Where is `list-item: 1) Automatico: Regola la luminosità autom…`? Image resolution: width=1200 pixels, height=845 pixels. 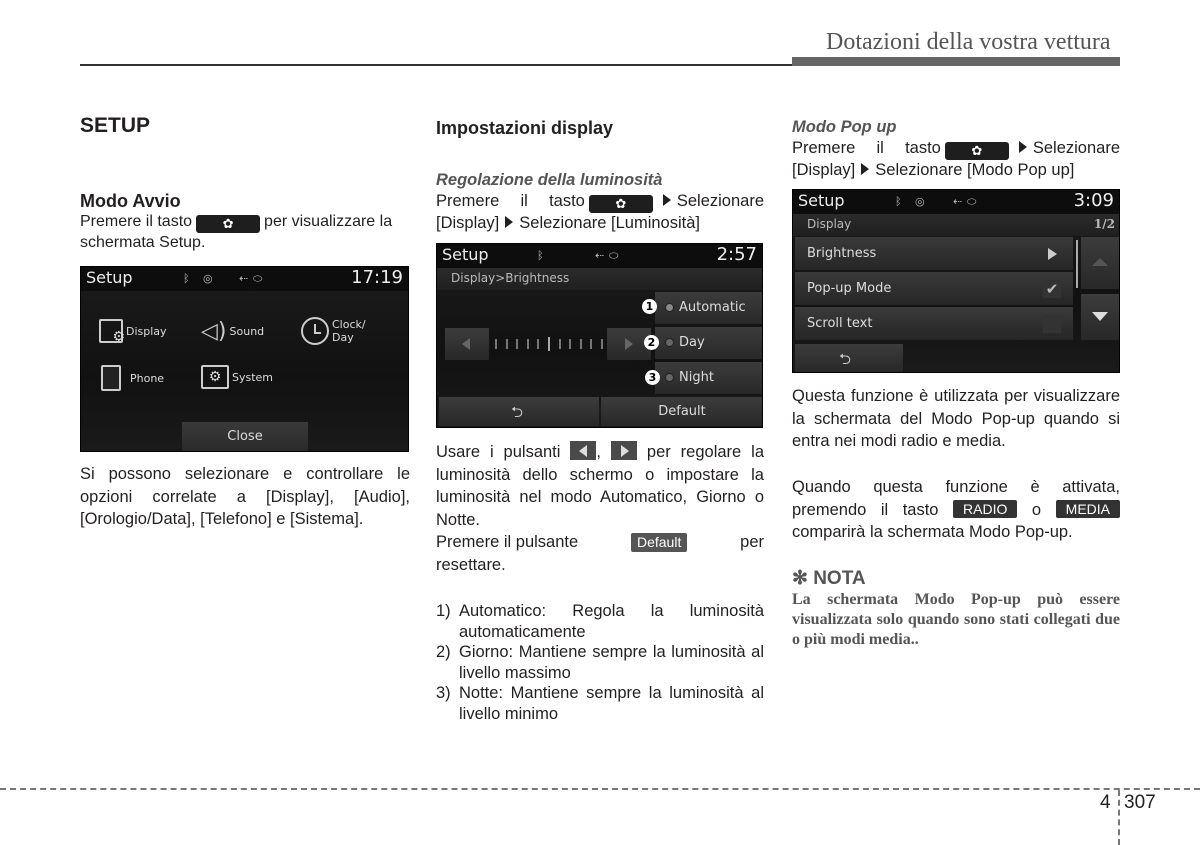 list-item: 1) Automatico: Regola la luminosità autom… is located at coordinates (600, 621).